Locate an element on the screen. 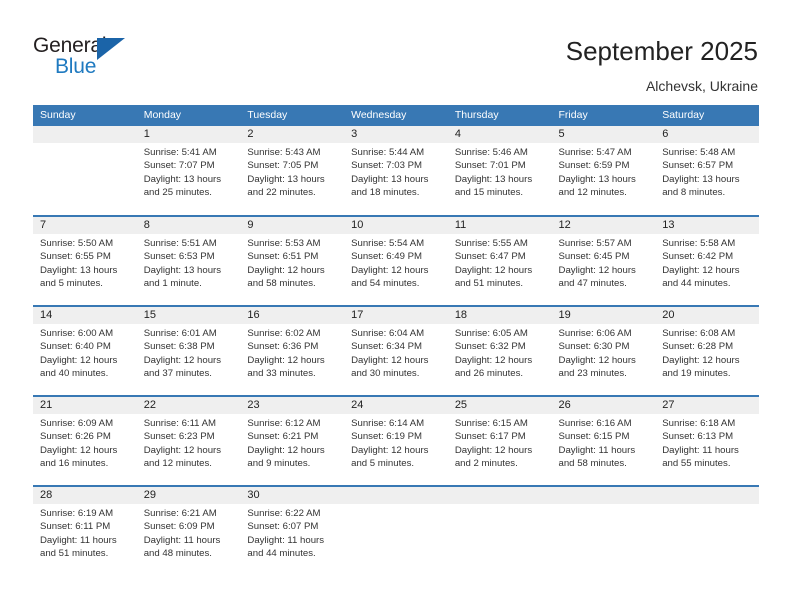 The height and width of the screenshot is (612, 792). day-number: 1 is located at coordinates (188, 134).